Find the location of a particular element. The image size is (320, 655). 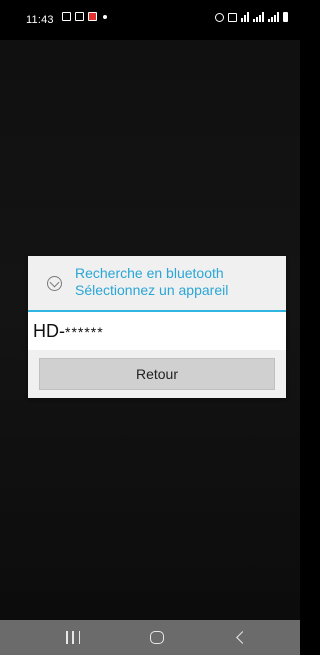

status-bar: 11:43 is located at coordinates (150, 20).